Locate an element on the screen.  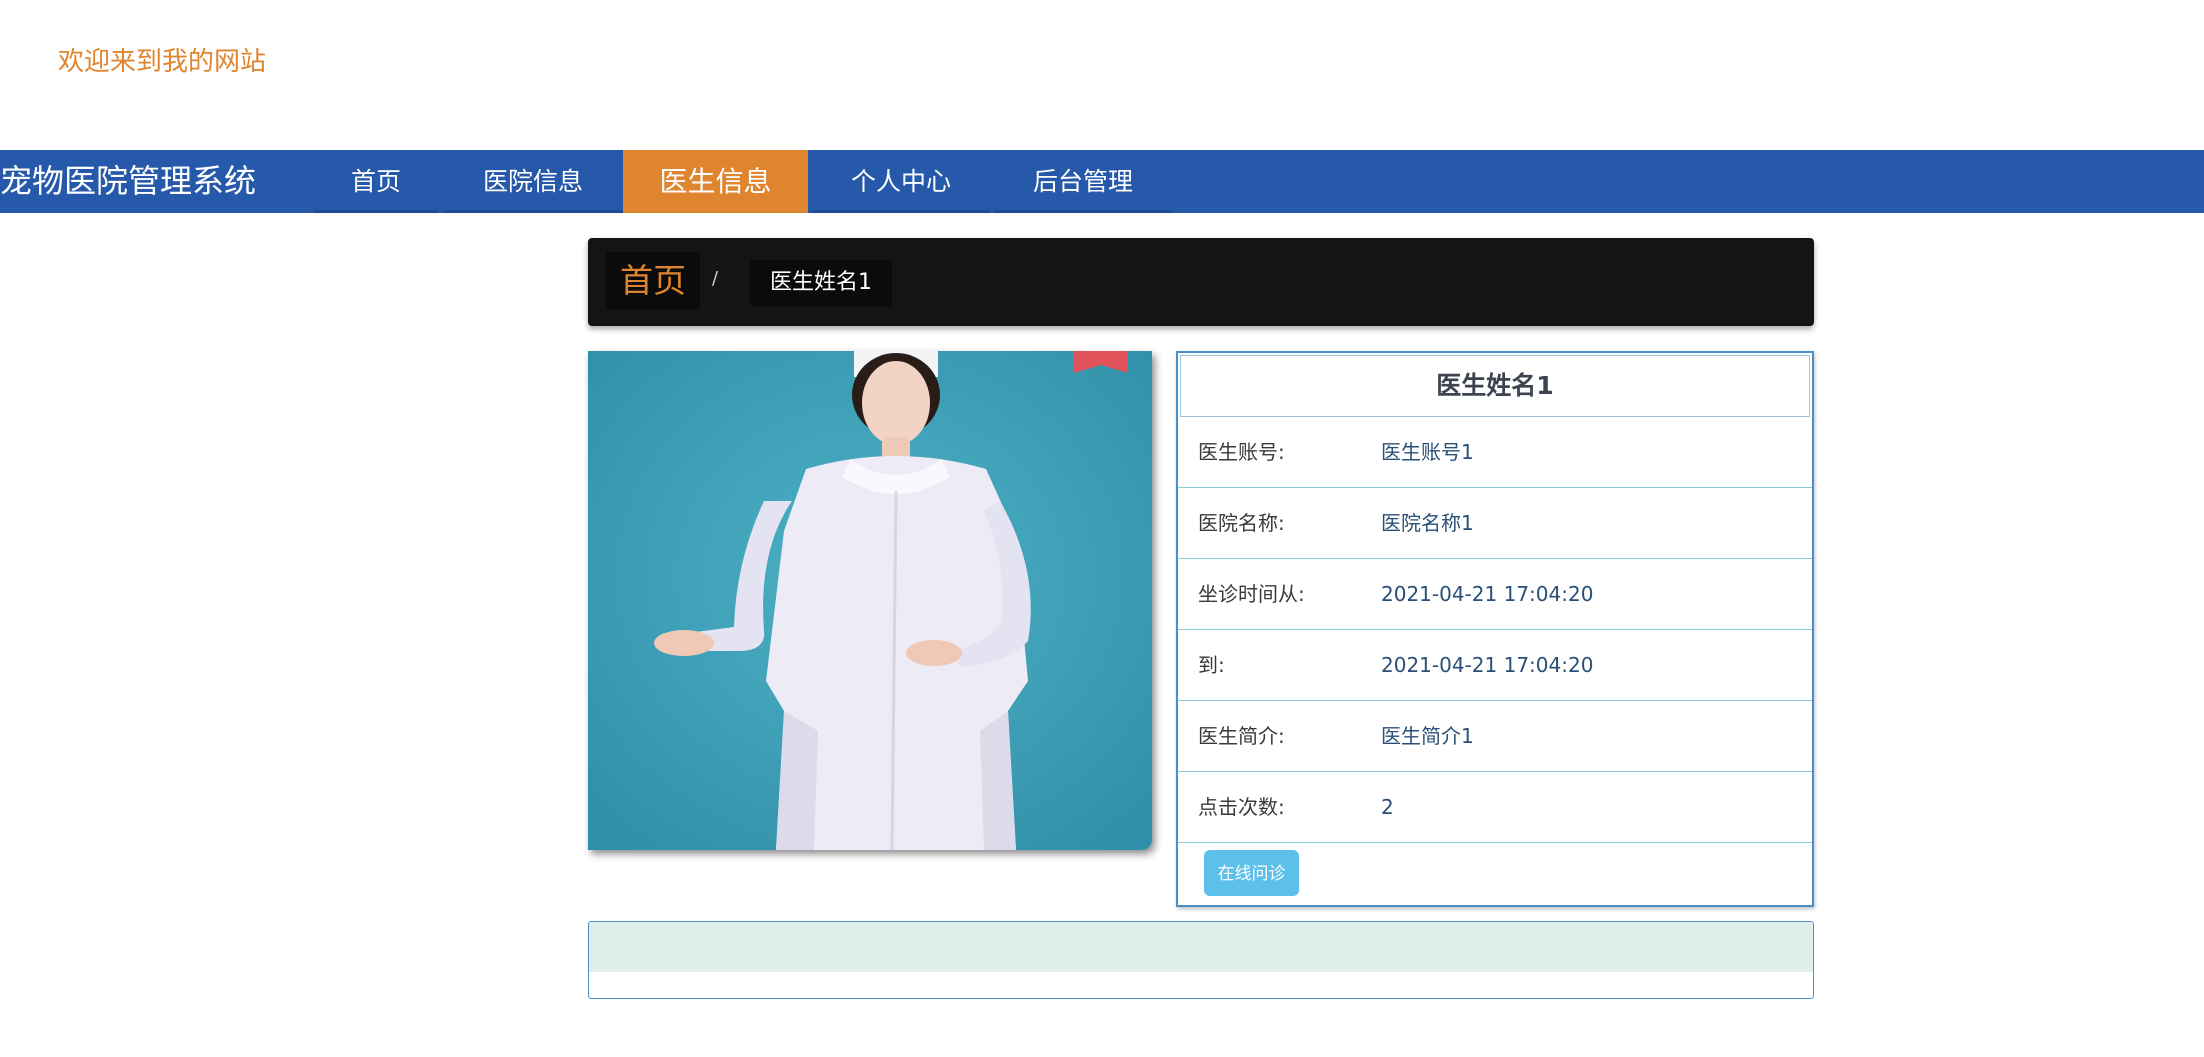
info-row-intro: 医生简介: 医生简介1 is located at coordinates (1495, 736).